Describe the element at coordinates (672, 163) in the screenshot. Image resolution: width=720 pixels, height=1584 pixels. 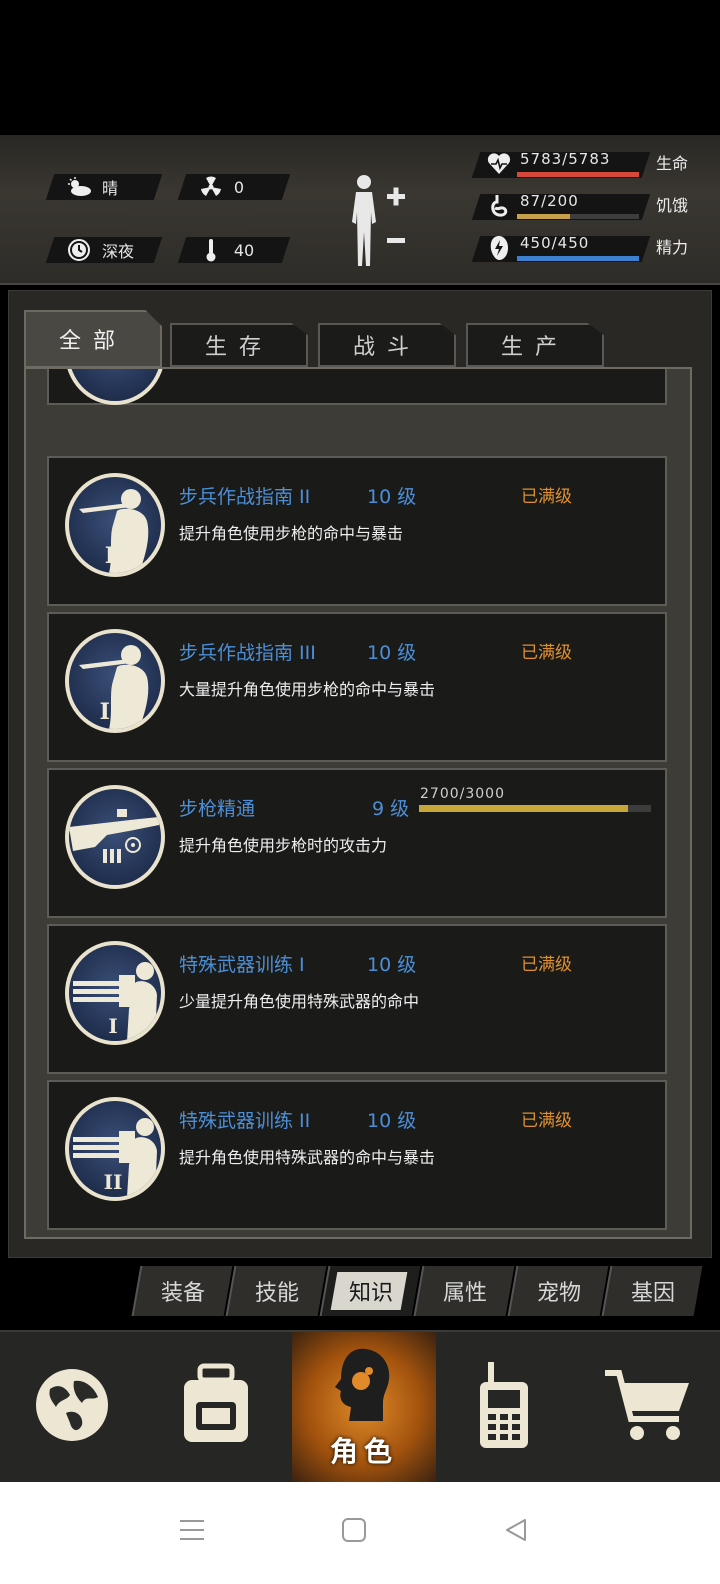
I see `health-label: 生命` at that location.